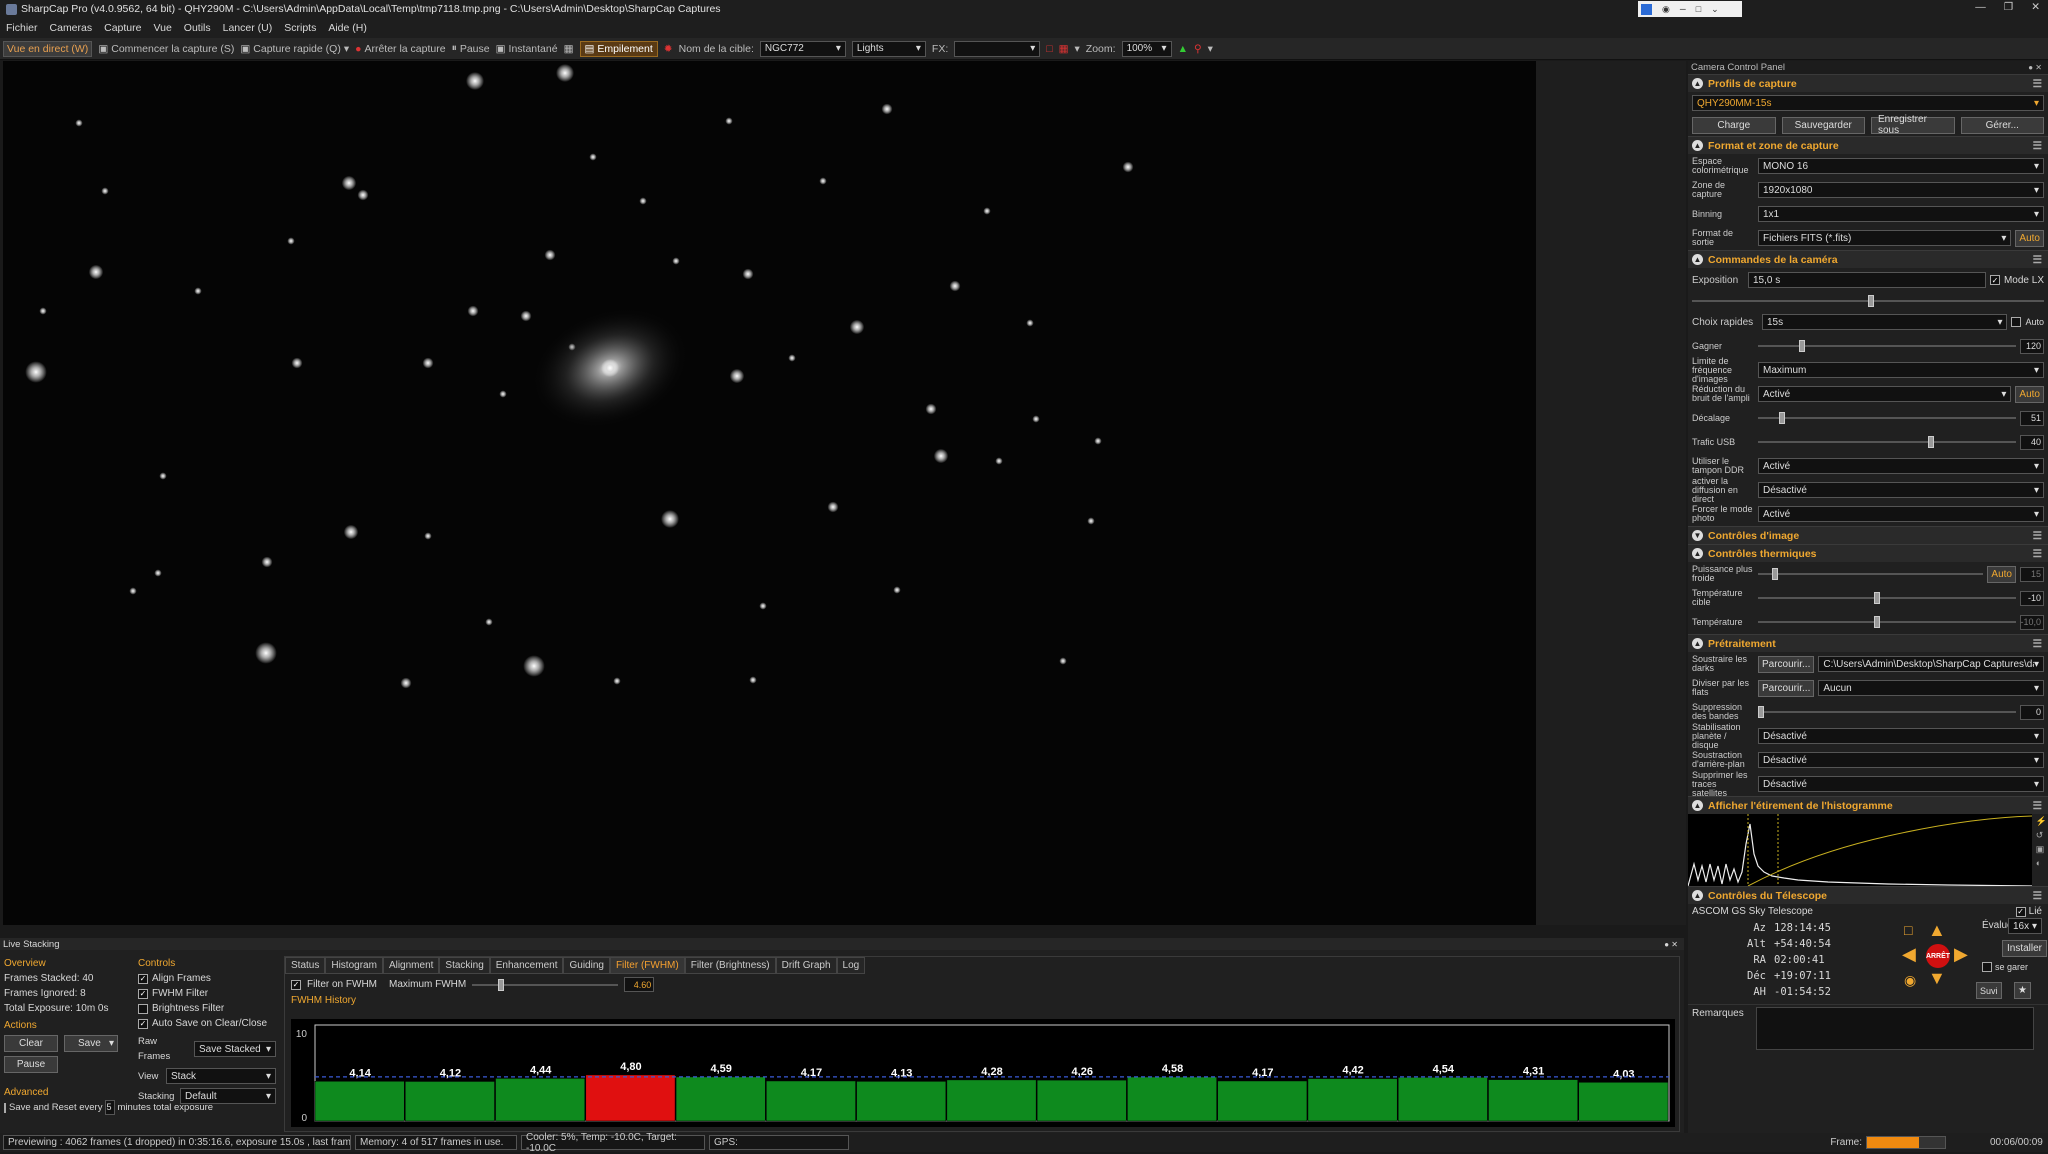  Describe the element at coordinates (1697, 535) in the screenshot. I see `expand-icon: ▼` at that location.